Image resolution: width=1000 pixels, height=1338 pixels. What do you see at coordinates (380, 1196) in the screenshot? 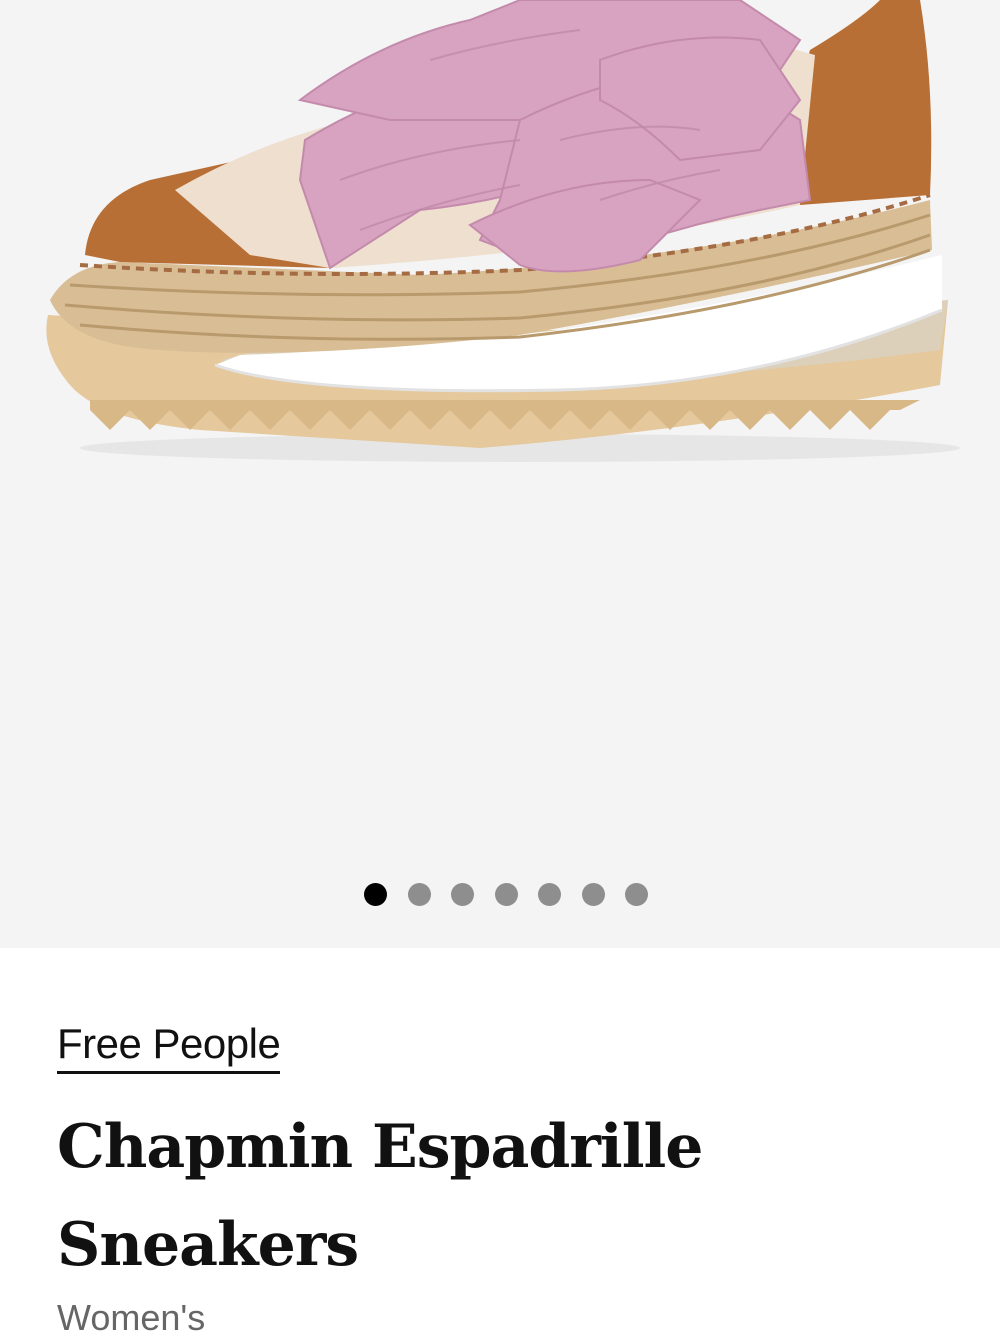
I see `product-title: Chapmin Espadrille Sneakers` at bounding box center [380, 1196].